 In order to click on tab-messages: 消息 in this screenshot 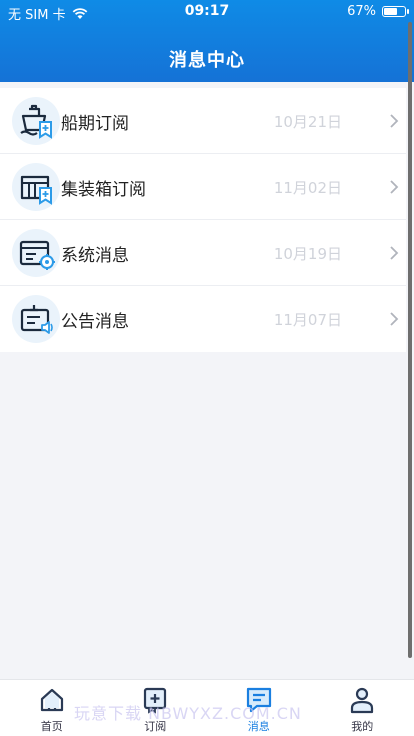, I will do `click(259, 708)`.